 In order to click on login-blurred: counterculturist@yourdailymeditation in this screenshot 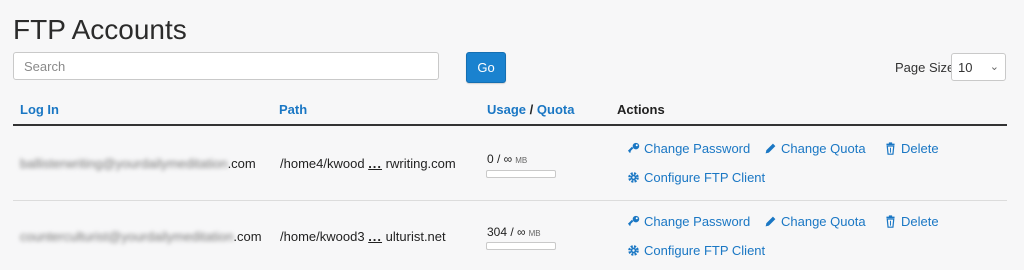, I will do `click(127, 236)`.